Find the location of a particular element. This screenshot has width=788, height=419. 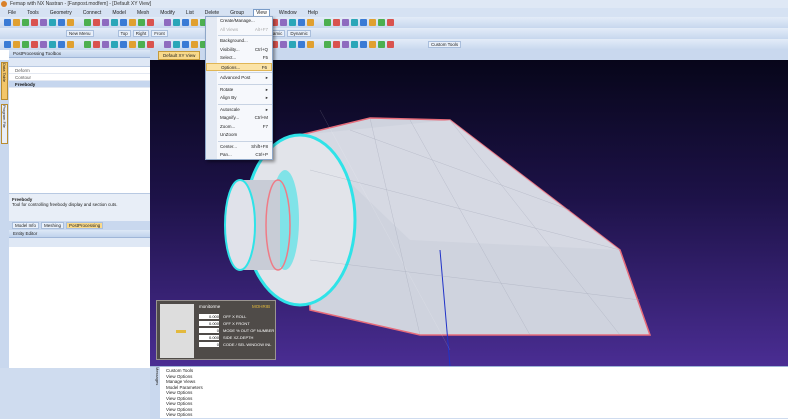

menu-delete: Delete is located at coordinates (212, 13).